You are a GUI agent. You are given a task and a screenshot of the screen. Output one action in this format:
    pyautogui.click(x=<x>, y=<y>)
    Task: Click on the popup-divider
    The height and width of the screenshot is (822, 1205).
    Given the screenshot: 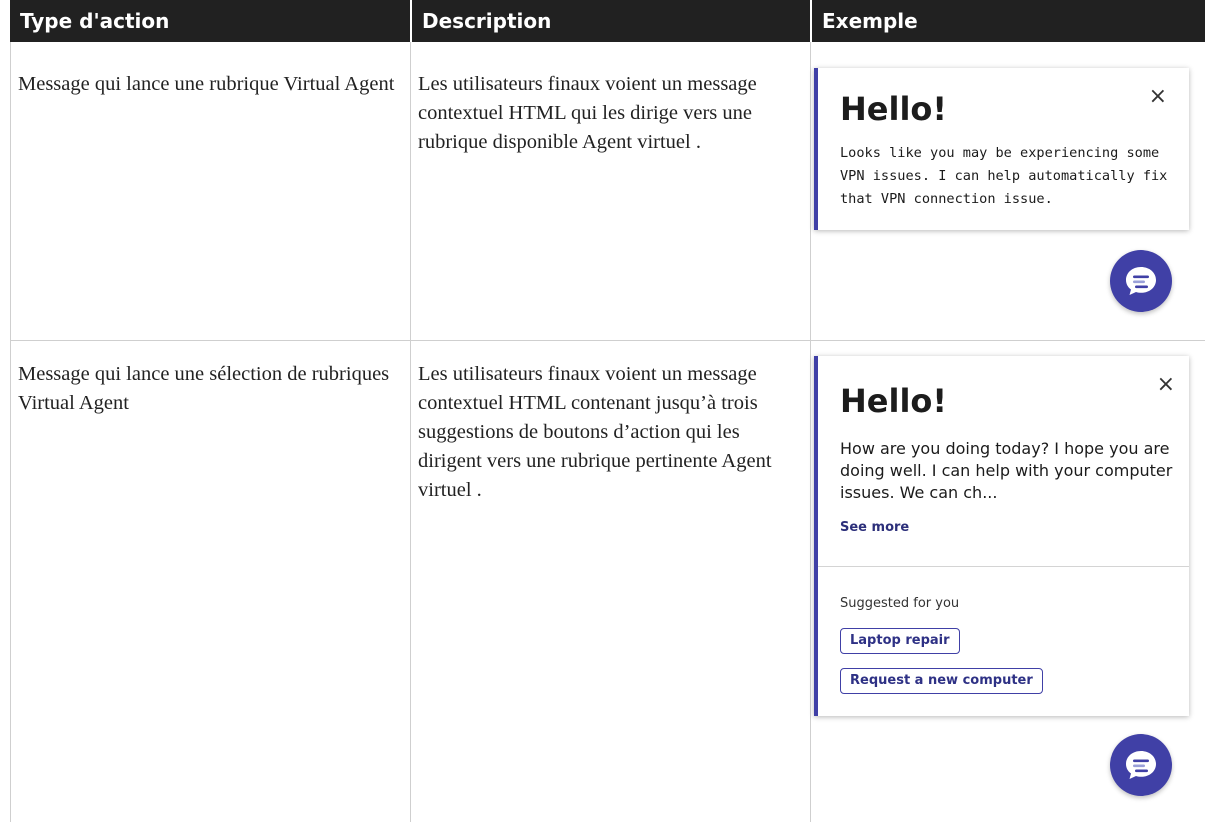 What is the action you would take?
    pyautogui.click(x=1003, y=566)
    